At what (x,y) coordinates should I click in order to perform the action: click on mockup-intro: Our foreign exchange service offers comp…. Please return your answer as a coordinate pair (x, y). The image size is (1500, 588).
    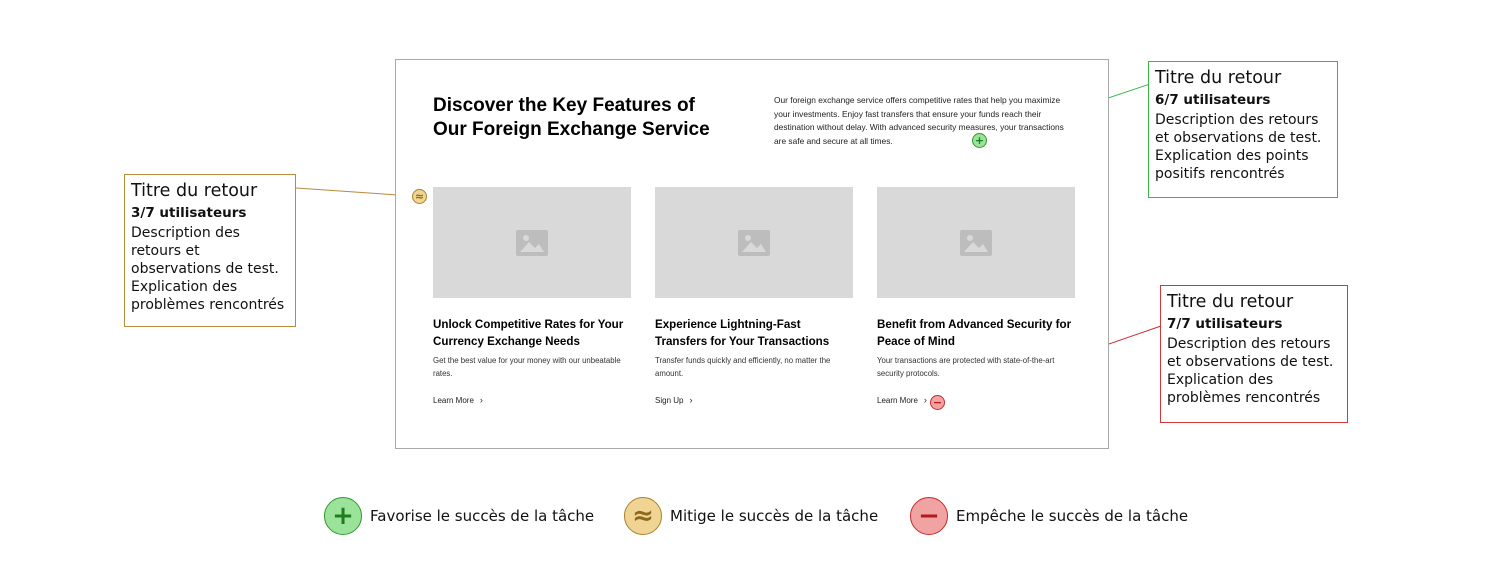
    Looking at the image, I should click on (919, 120).